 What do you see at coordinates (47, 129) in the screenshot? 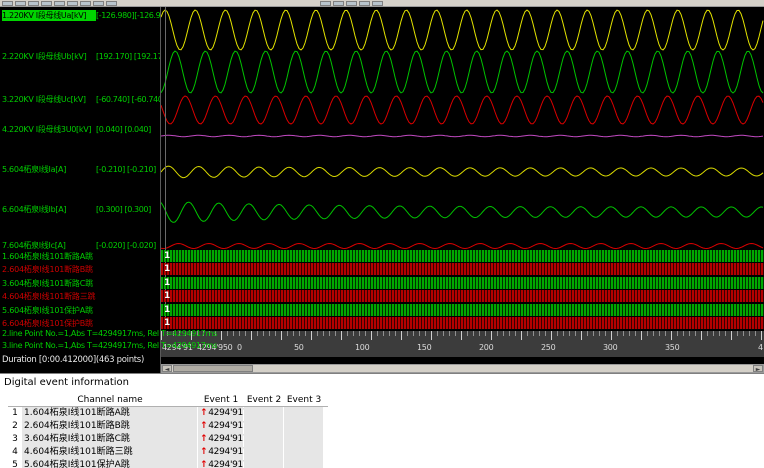
I see `channel-name: 4.220KV Ⅰ段母线3U0[kV]` at bounding box center [47, 129].